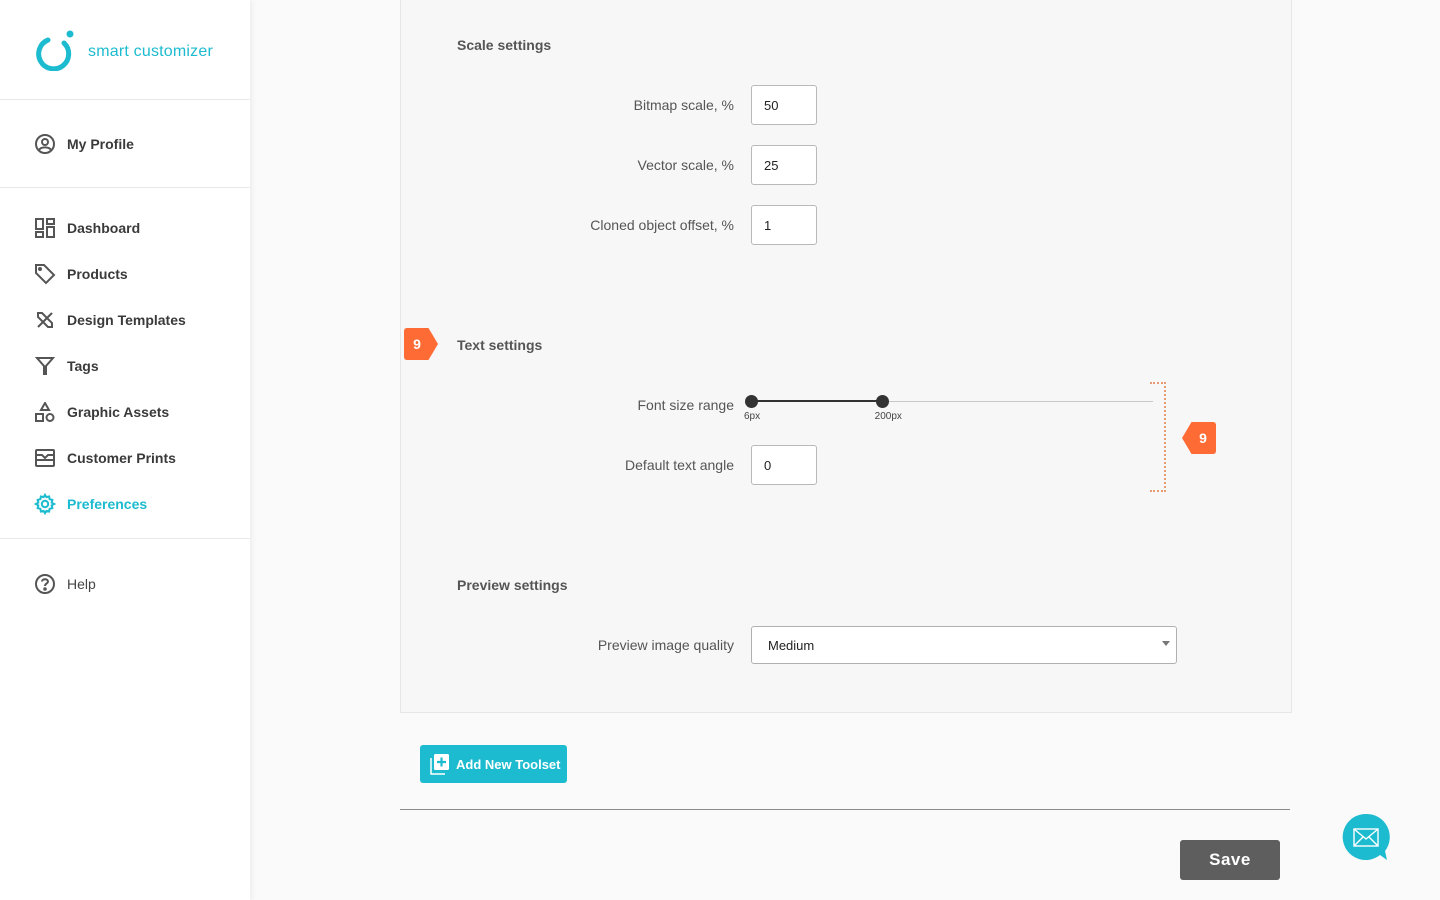  What do you see at coordinates (508, 764) in the screenshot?
I see `add-new-toolset-label: Add New Toolset` at bounding box center [508, 764].